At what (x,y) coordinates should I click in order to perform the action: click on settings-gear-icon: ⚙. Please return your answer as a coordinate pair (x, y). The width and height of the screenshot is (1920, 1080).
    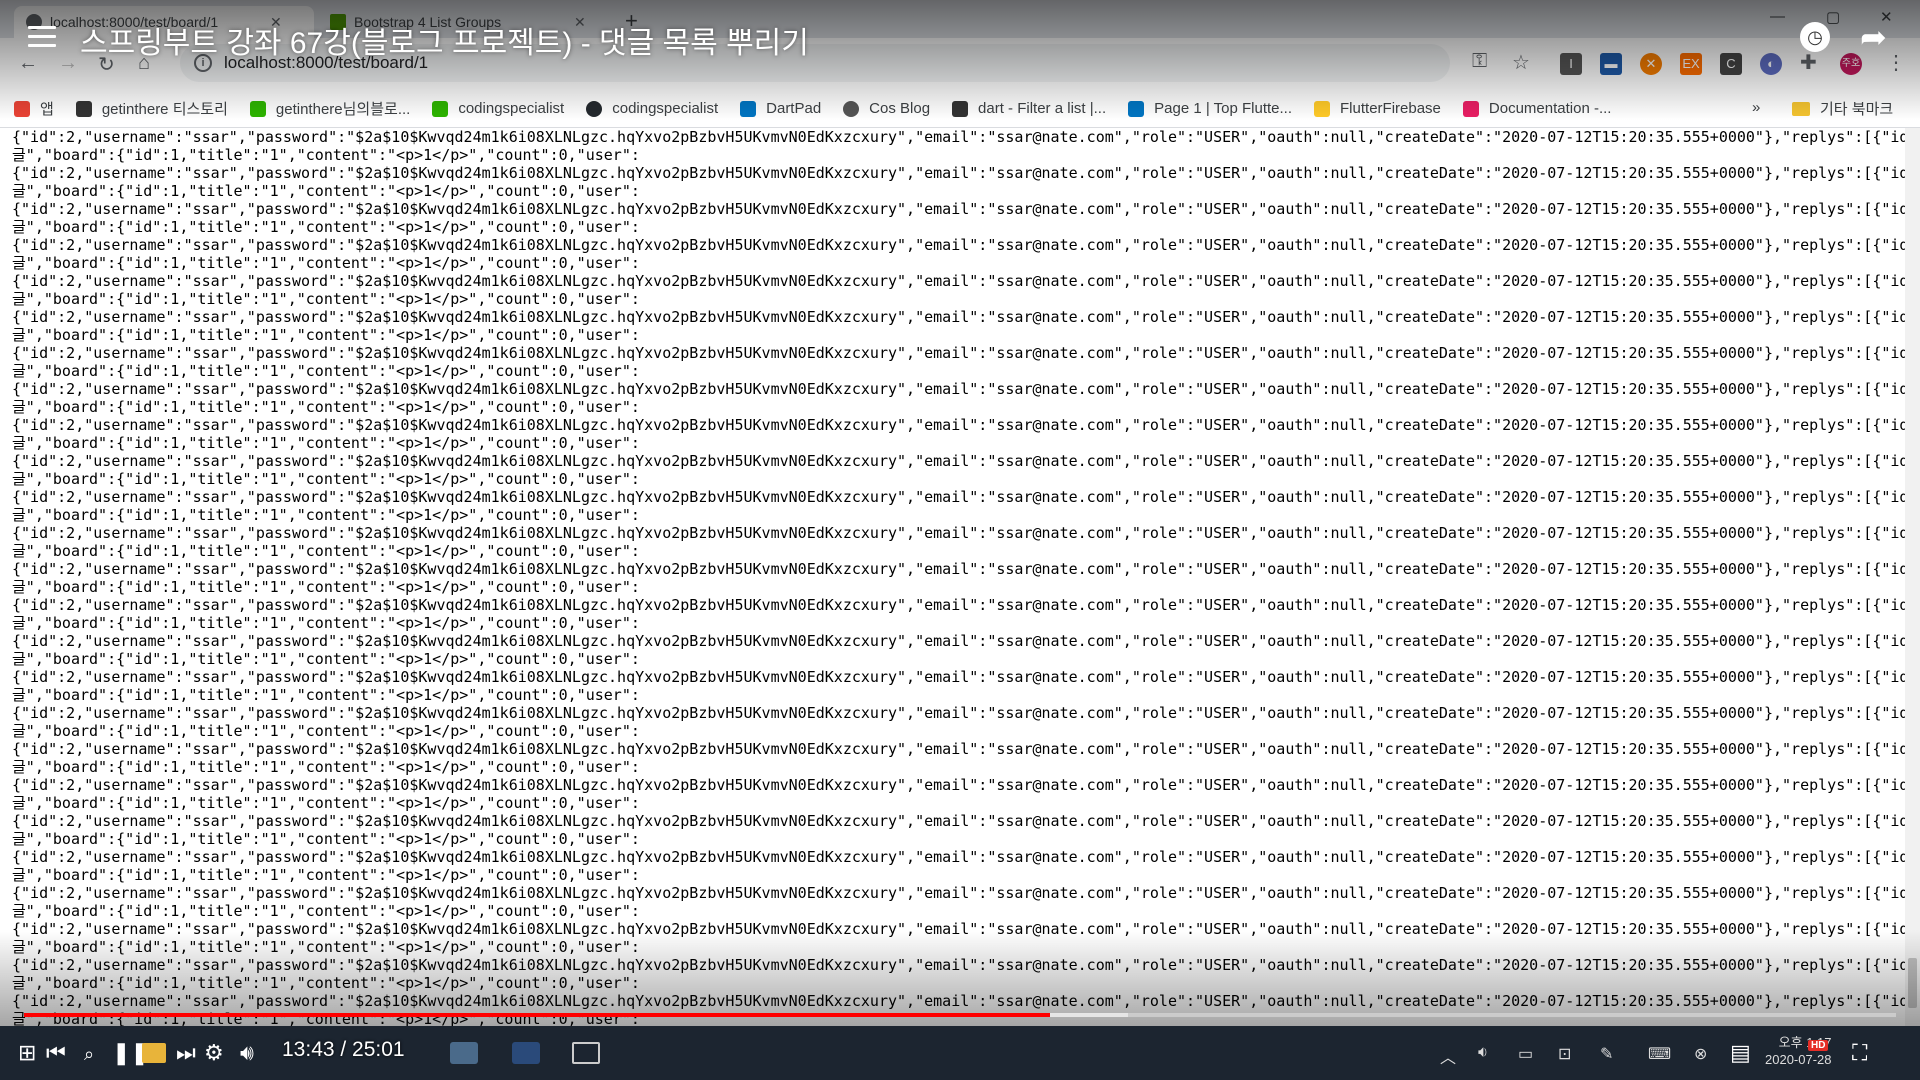
    Looking at the image, I should click on (214, 1053).